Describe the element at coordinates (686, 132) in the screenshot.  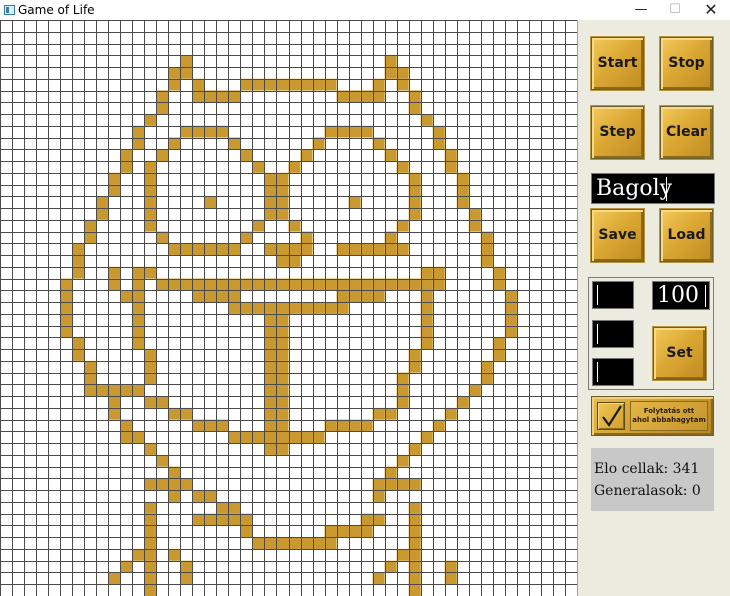
I see `clear-button: Clear` at that location.